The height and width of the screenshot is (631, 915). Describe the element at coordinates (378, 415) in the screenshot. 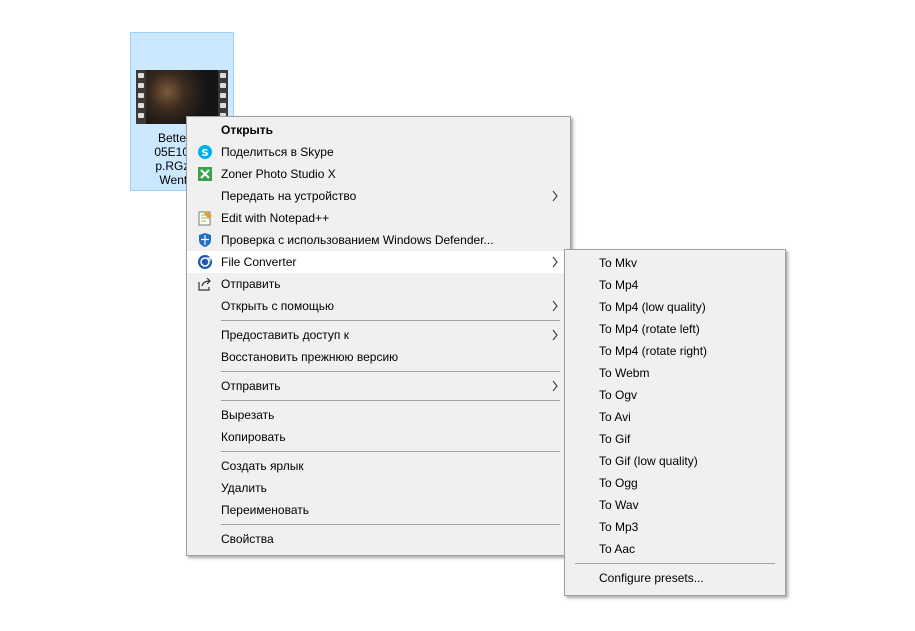

I see `menu-item-cut: Вырезать` at that location.